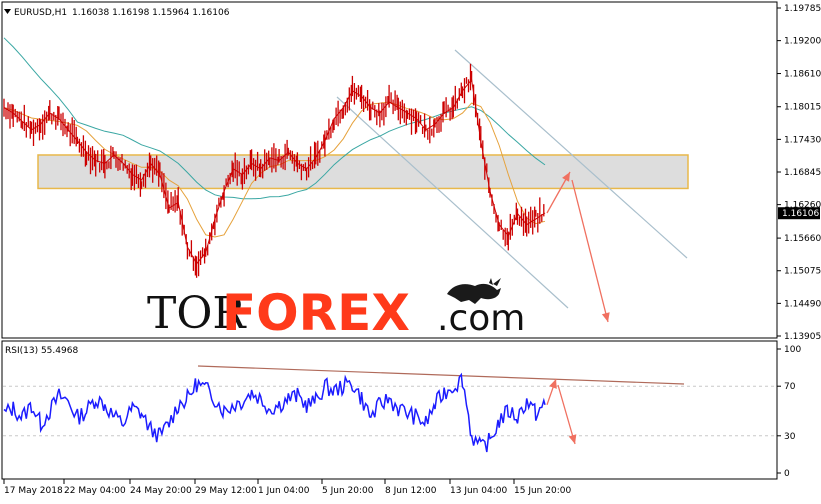  What do you see at coordinates (33, 491) in the screenshot?
I see `time-tick-label: 17 May 2018` at bounding box center [33, 491].